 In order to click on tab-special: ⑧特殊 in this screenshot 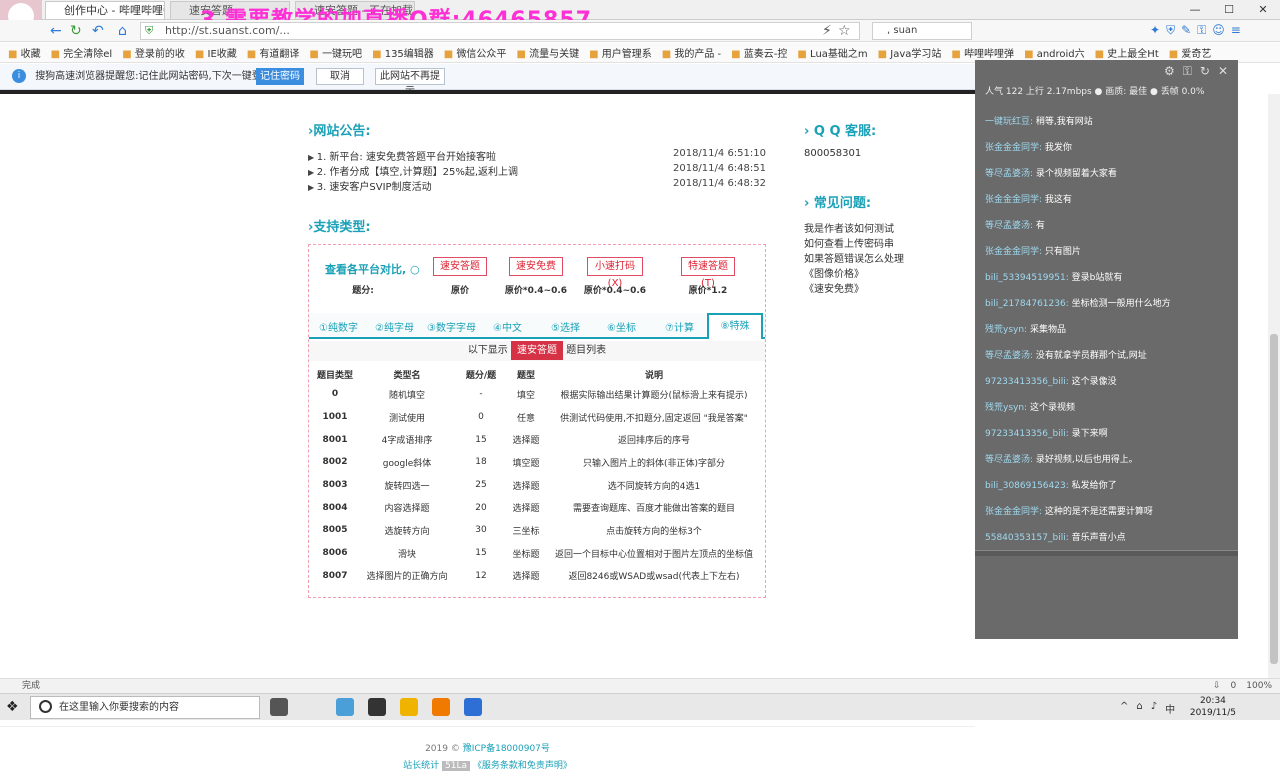, I will do `click(735, 326)`.